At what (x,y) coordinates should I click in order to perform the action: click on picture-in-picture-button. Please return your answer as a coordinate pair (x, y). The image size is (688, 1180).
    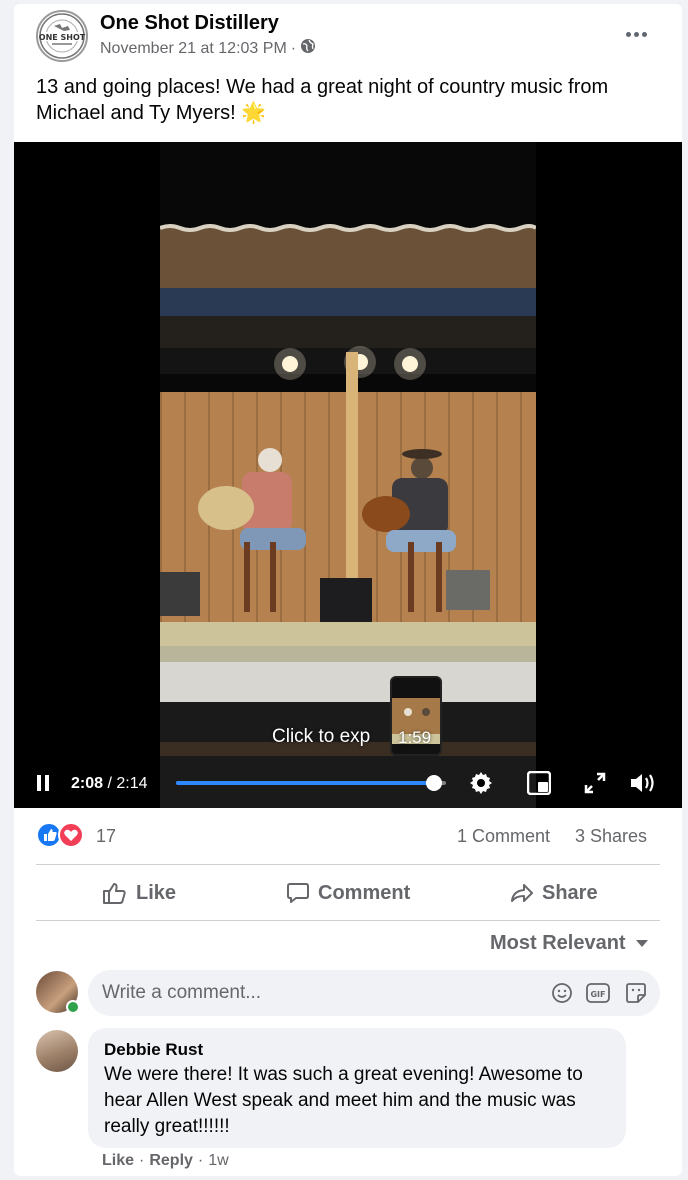
    Looking at the image, I should click on (539, 783).